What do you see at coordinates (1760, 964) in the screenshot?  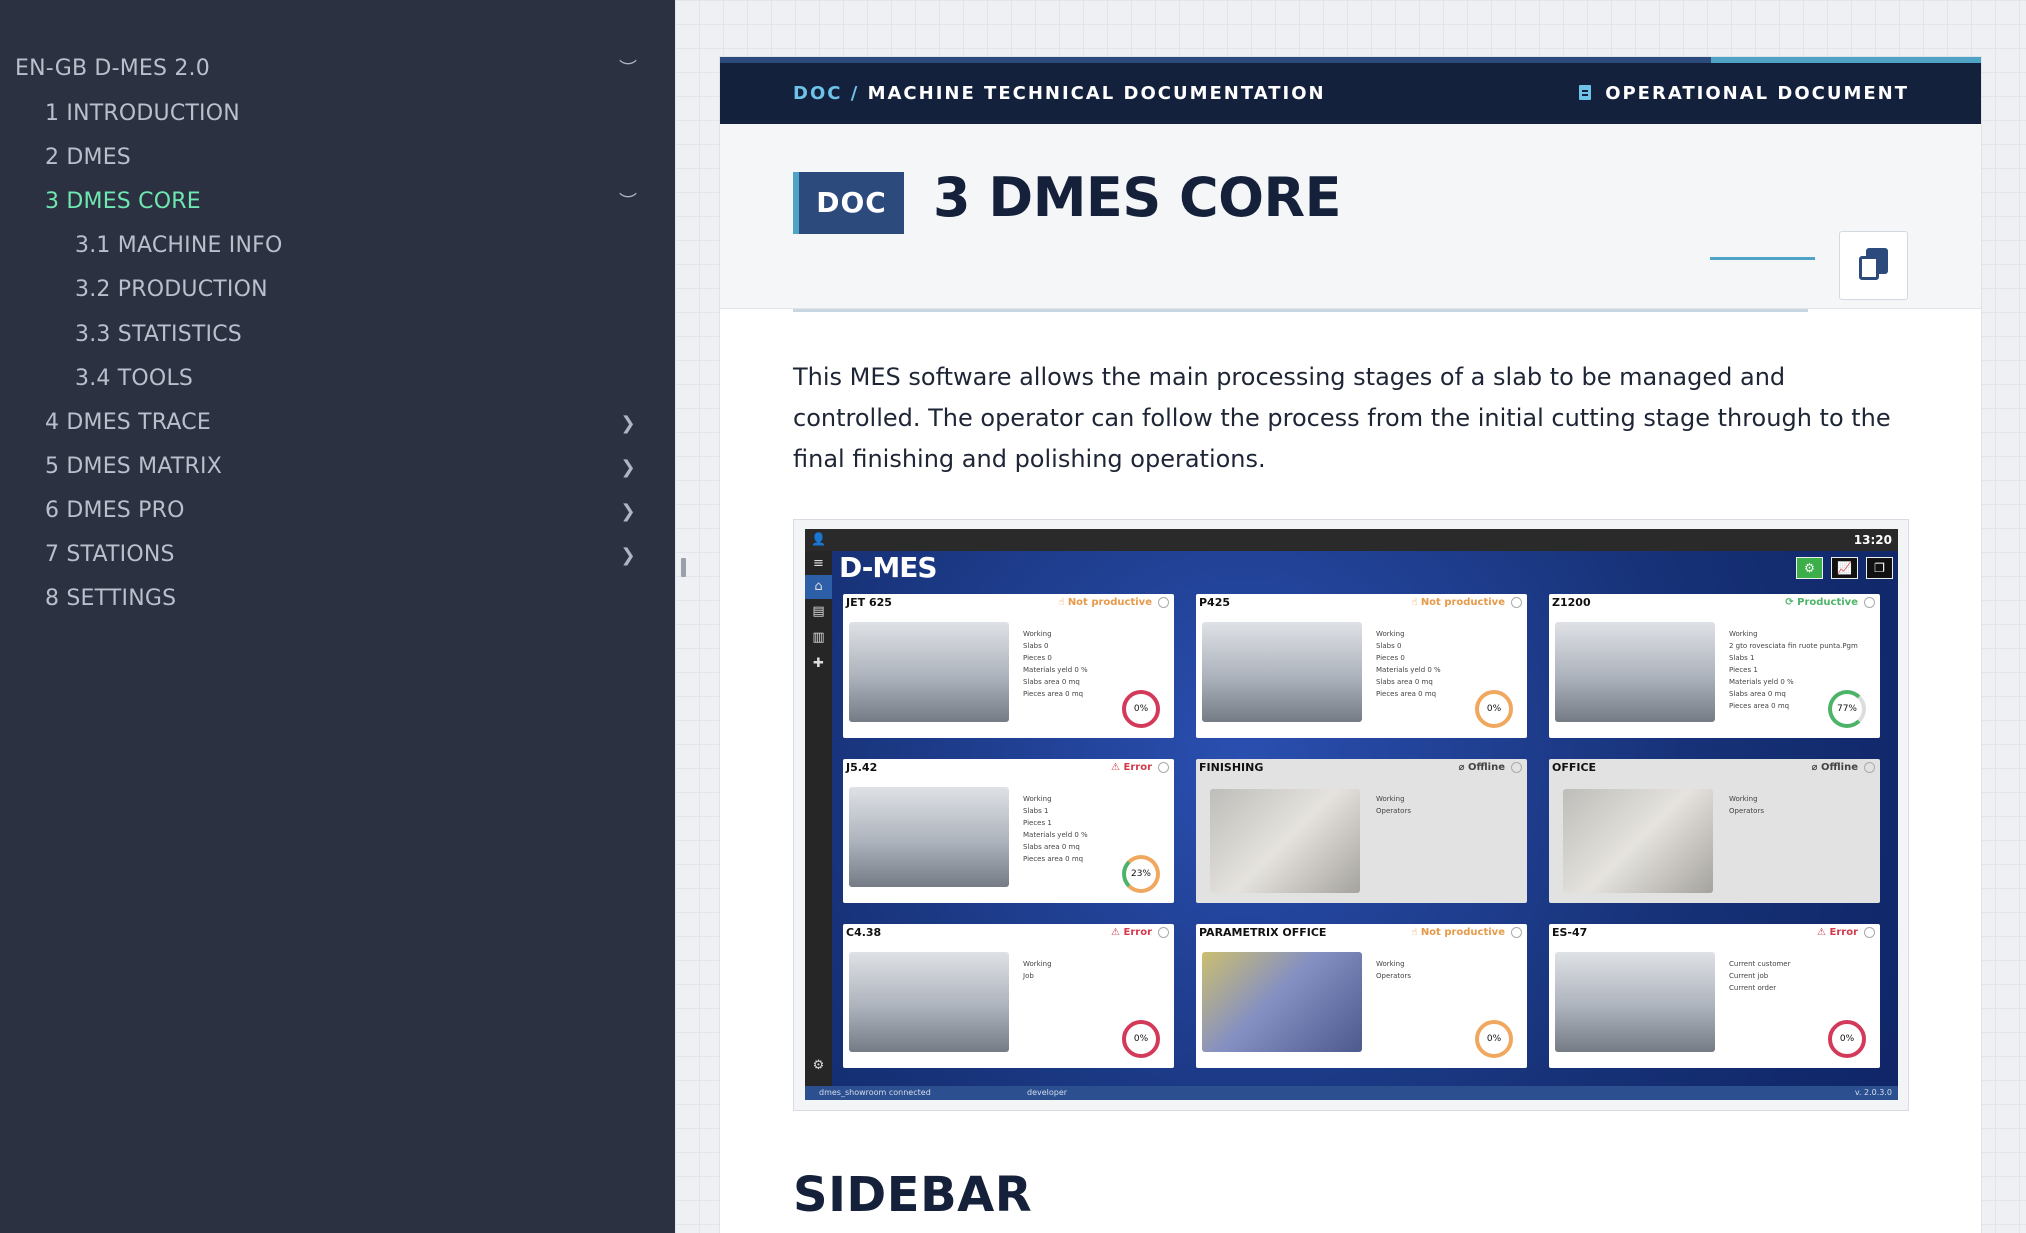 I see `tile-stat: Current customer` at bounding box center [1760, 964].